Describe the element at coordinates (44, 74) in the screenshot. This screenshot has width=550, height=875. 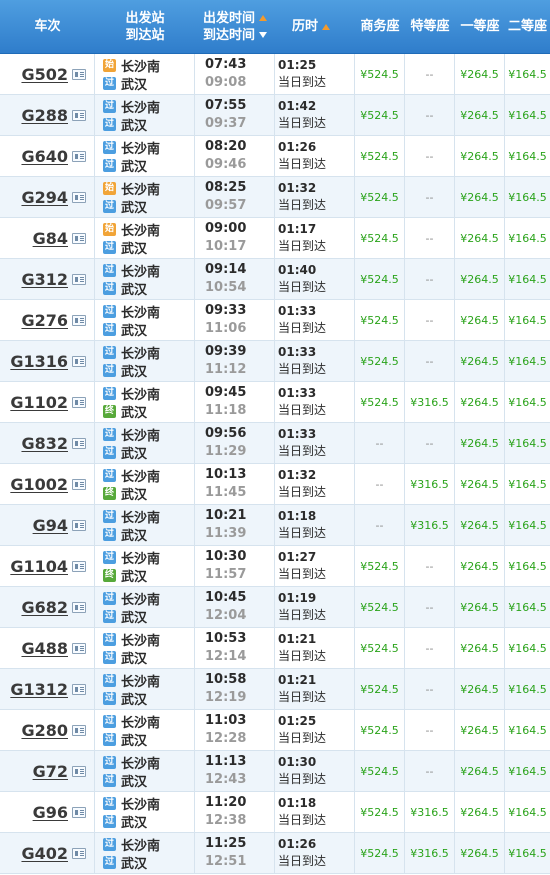
I see `train-number-link: G502` at that location.